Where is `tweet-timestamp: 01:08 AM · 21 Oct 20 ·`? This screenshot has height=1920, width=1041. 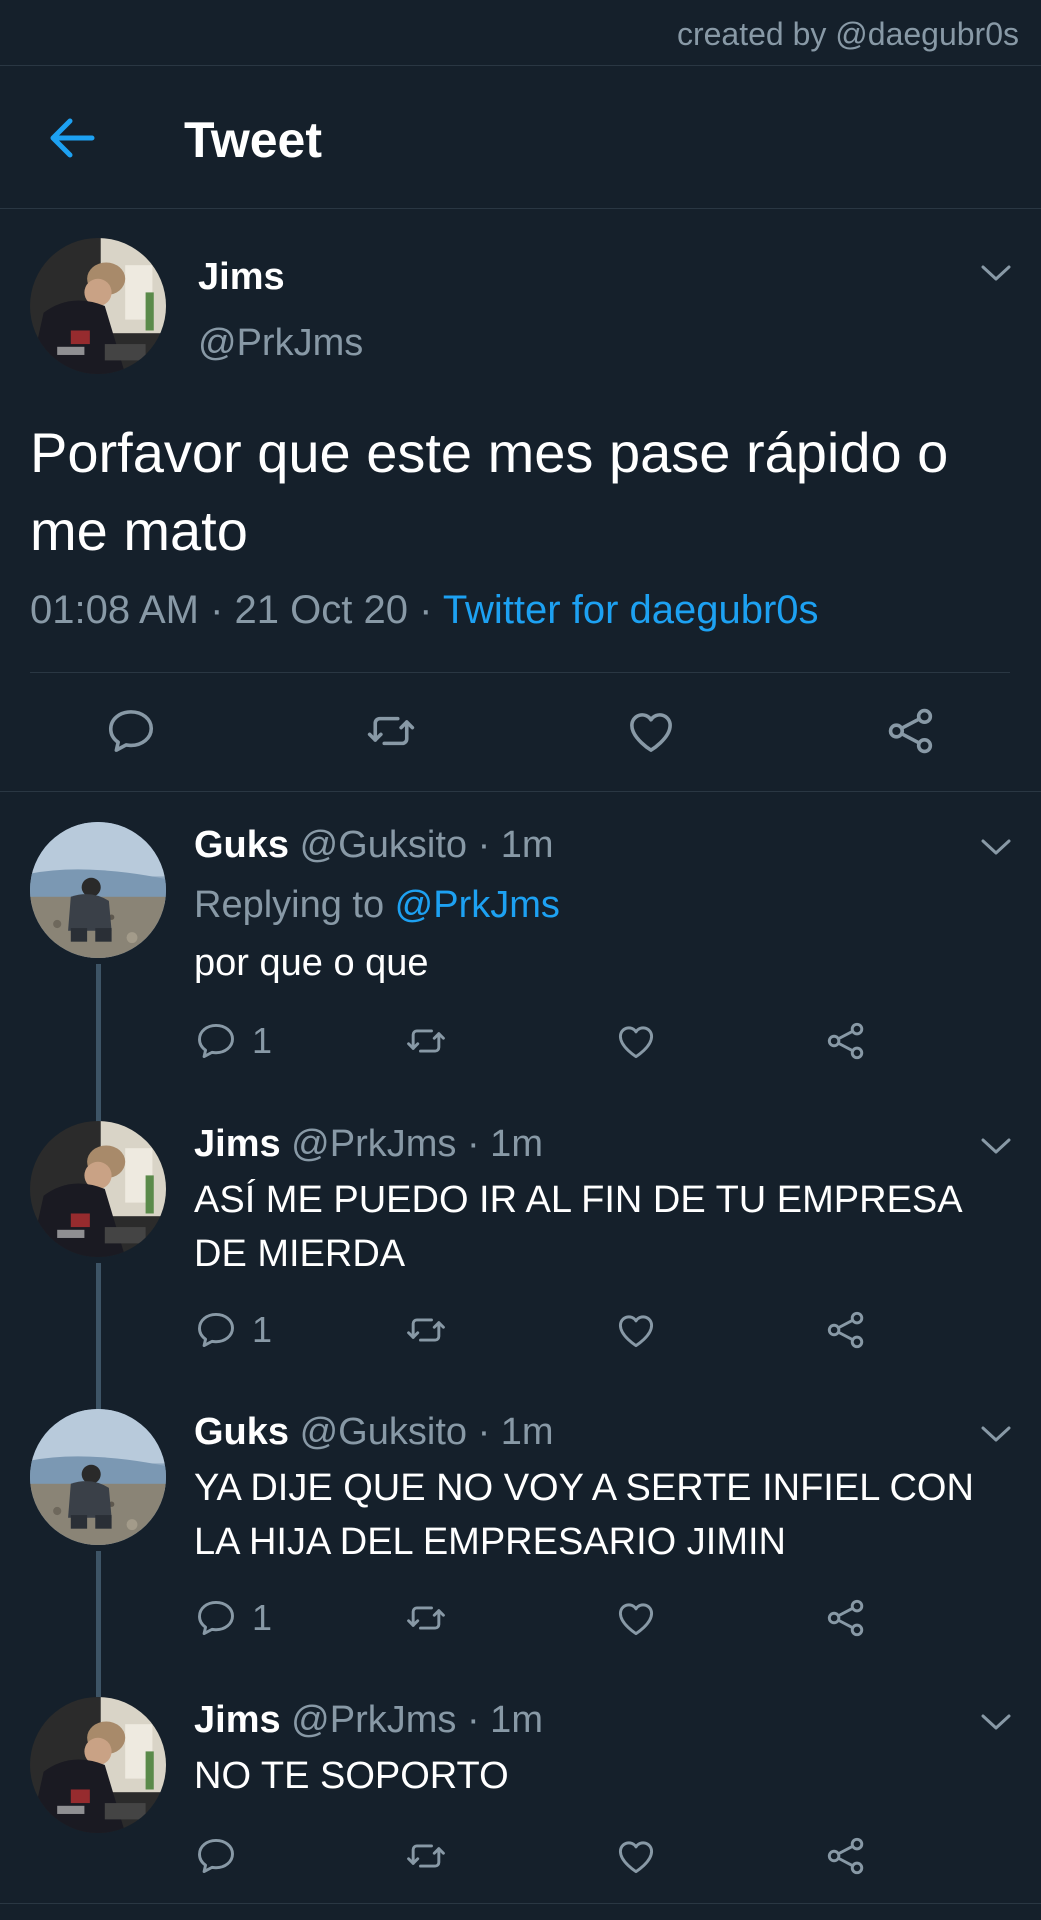 tweet-timestamp: 01:08 AM · 21 Oct 20 · is located at coordinates (236, 610).